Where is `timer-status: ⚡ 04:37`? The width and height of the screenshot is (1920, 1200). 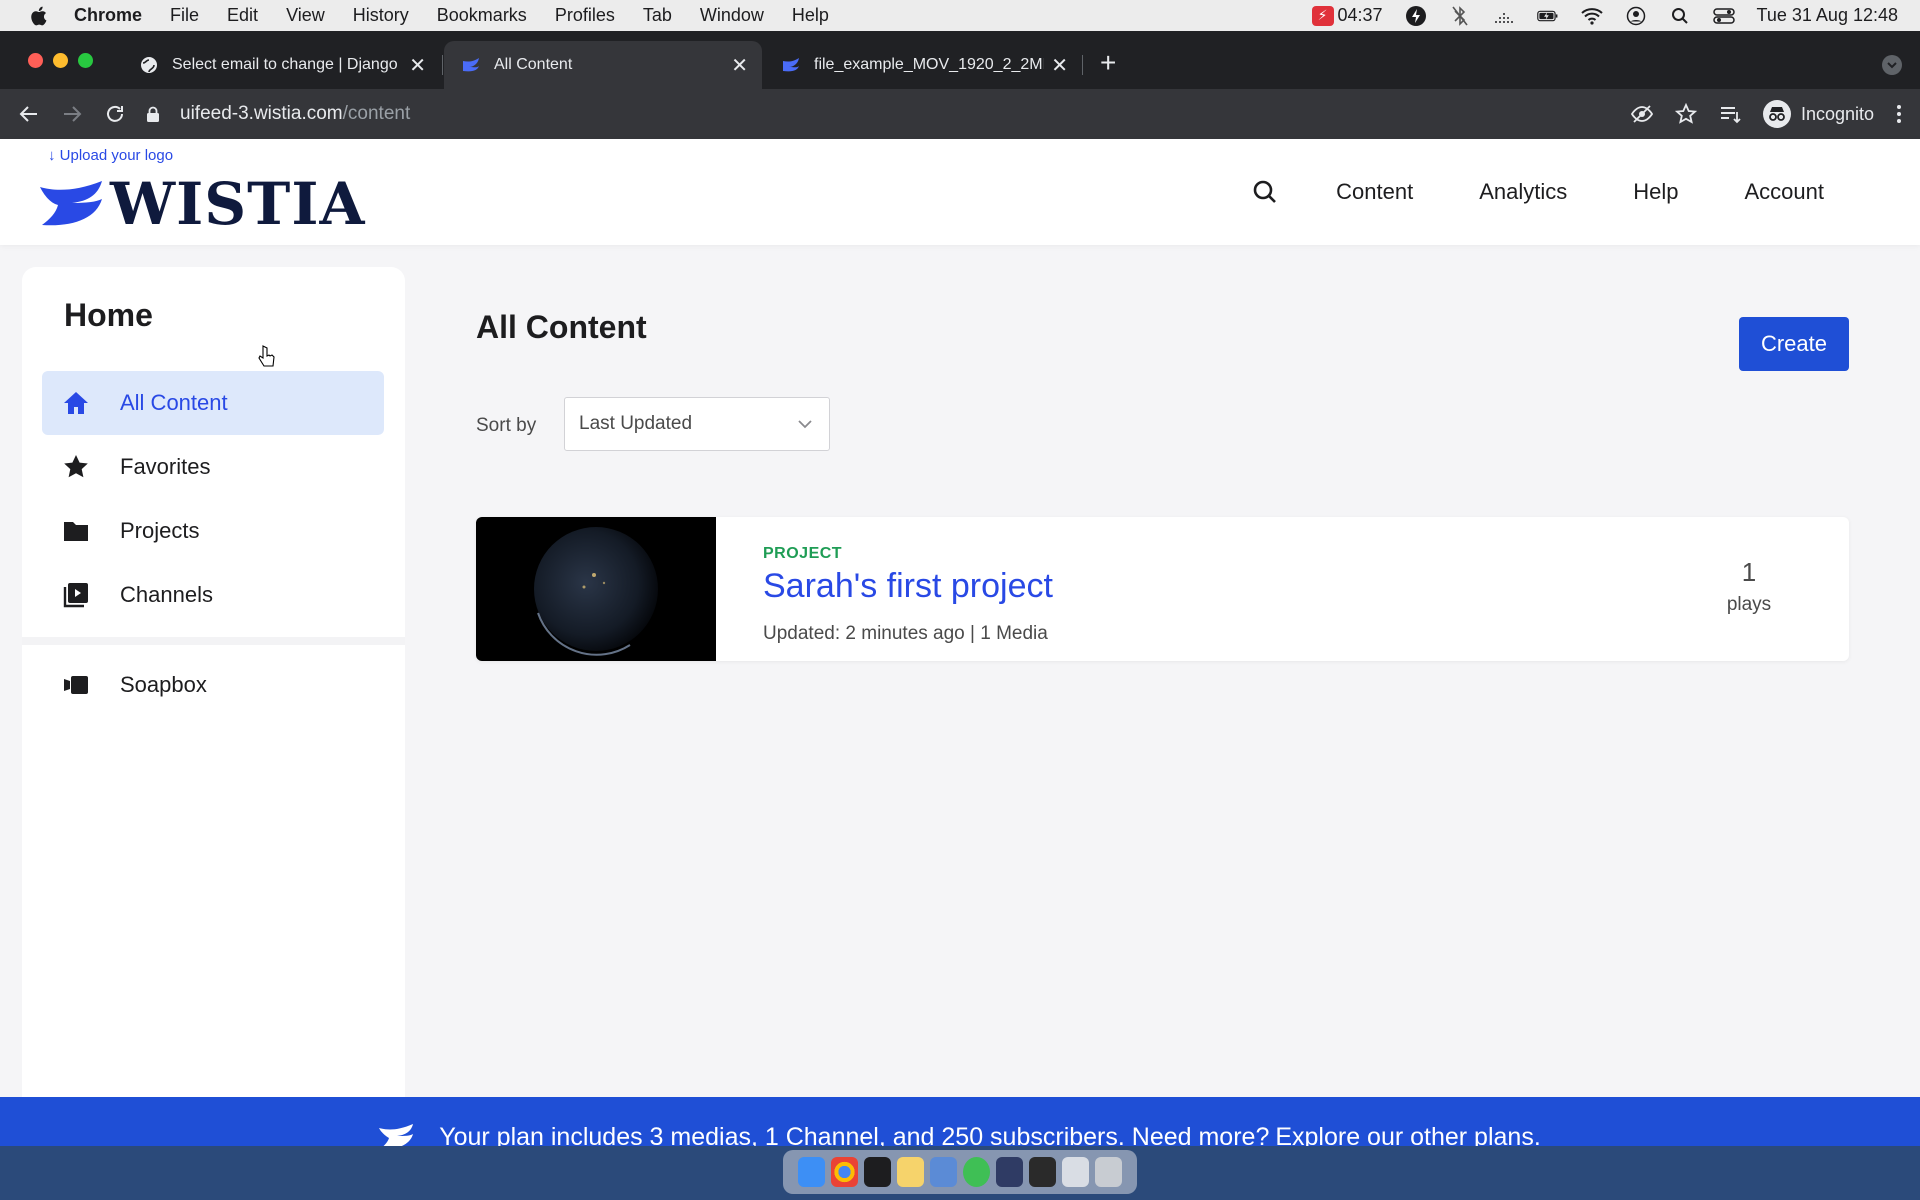
timer-status: ⚡ 04:37 is located at coordinates (1347, 15).